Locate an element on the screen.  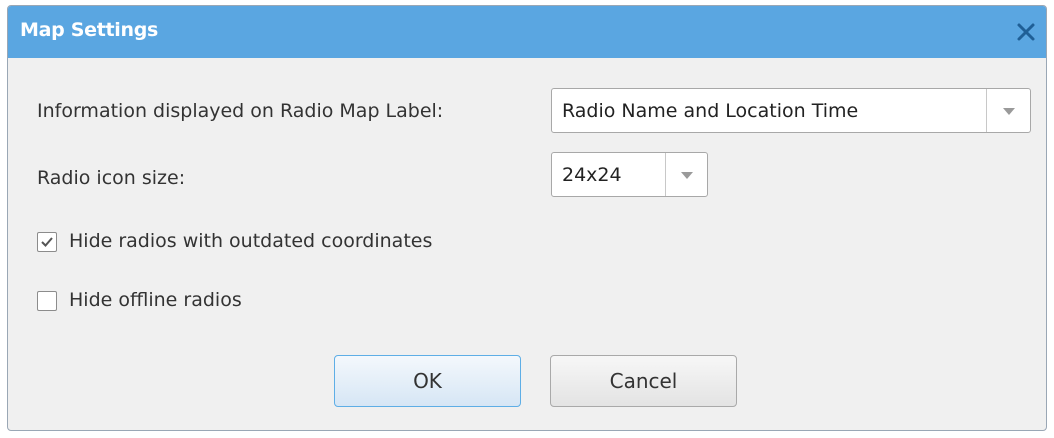
dialog-titlebar: Map Settings is located at coordinates (527, 32).